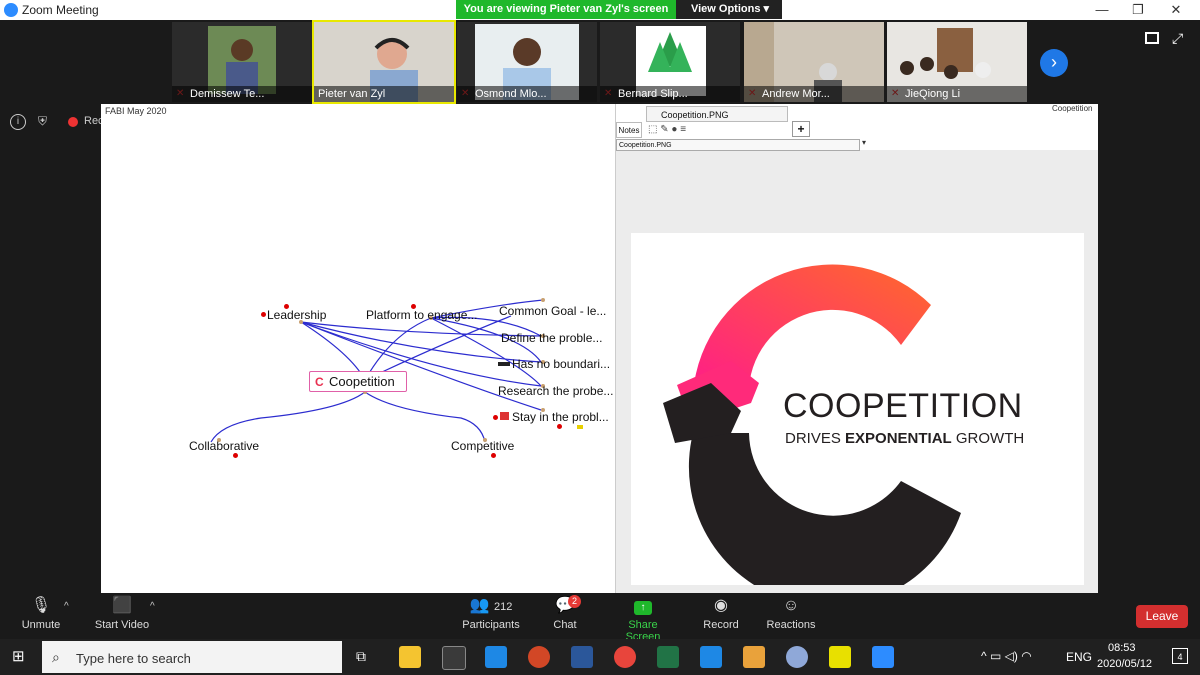 This screenshot has height=675, width=1200. I want to click on participant-name: Pieter van Zyl, so click(384, 94).